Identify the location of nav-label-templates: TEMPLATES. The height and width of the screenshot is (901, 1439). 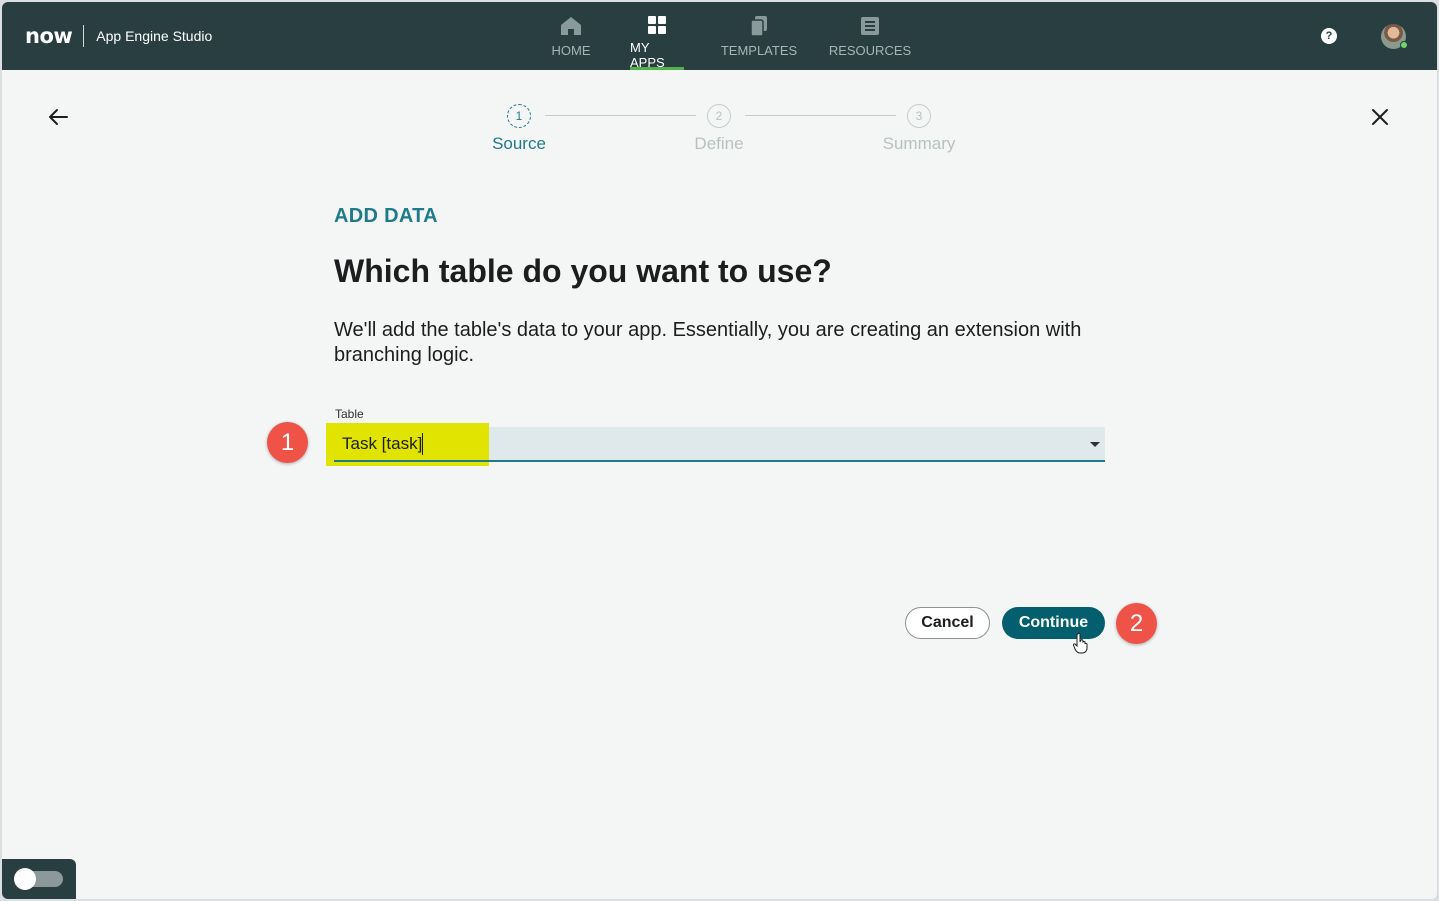
(759, 50).